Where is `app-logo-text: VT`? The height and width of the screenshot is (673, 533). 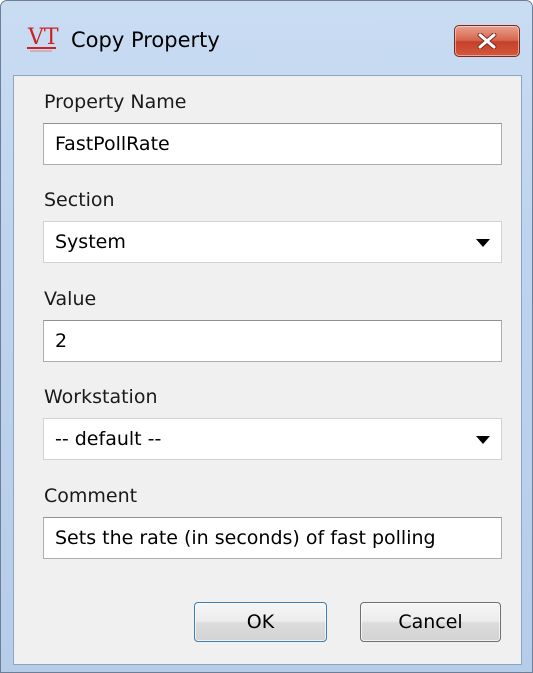 app-logo-text: VT is located at coordinates (43, 37).